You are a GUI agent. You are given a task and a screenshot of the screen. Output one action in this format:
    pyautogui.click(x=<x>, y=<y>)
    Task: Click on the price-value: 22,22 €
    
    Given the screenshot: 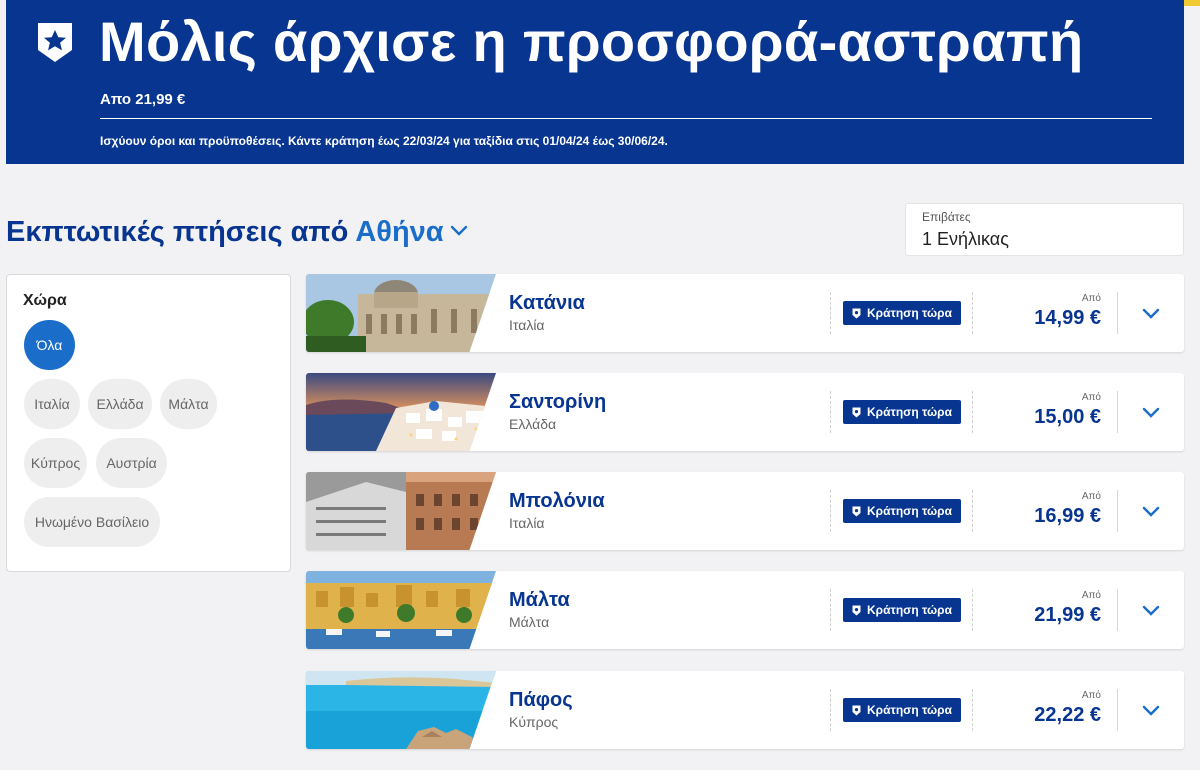 What is the action you would take?
    pyautogui.click(x=1067, y=715)
    